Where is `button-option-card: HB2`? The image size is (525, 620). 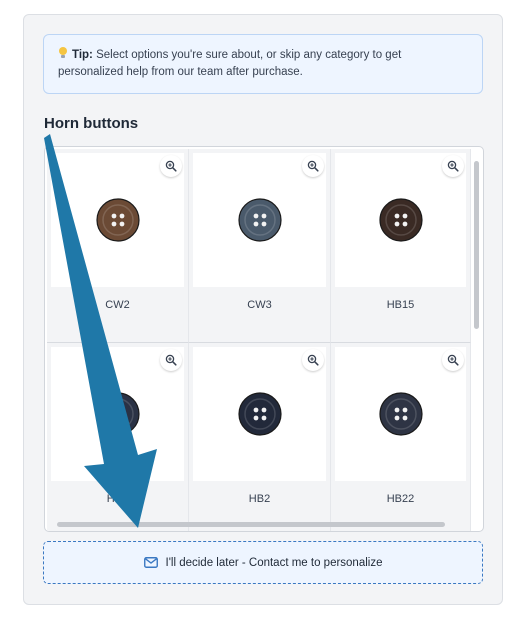 button-option-card: HB2 is located at coordinates (260, 437).